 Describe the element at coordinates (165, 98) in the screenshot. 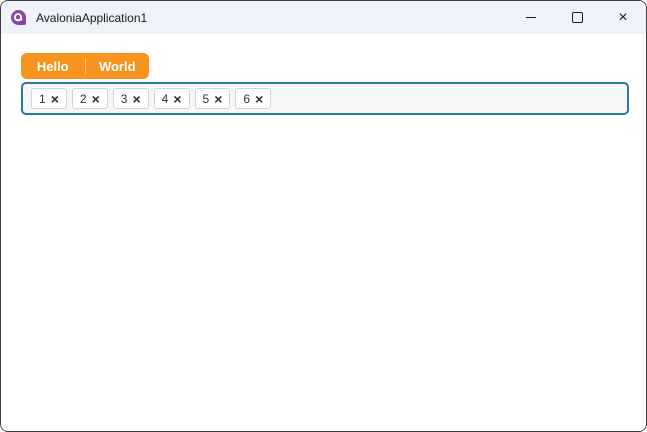

I see `chip-label: 4` at that location.